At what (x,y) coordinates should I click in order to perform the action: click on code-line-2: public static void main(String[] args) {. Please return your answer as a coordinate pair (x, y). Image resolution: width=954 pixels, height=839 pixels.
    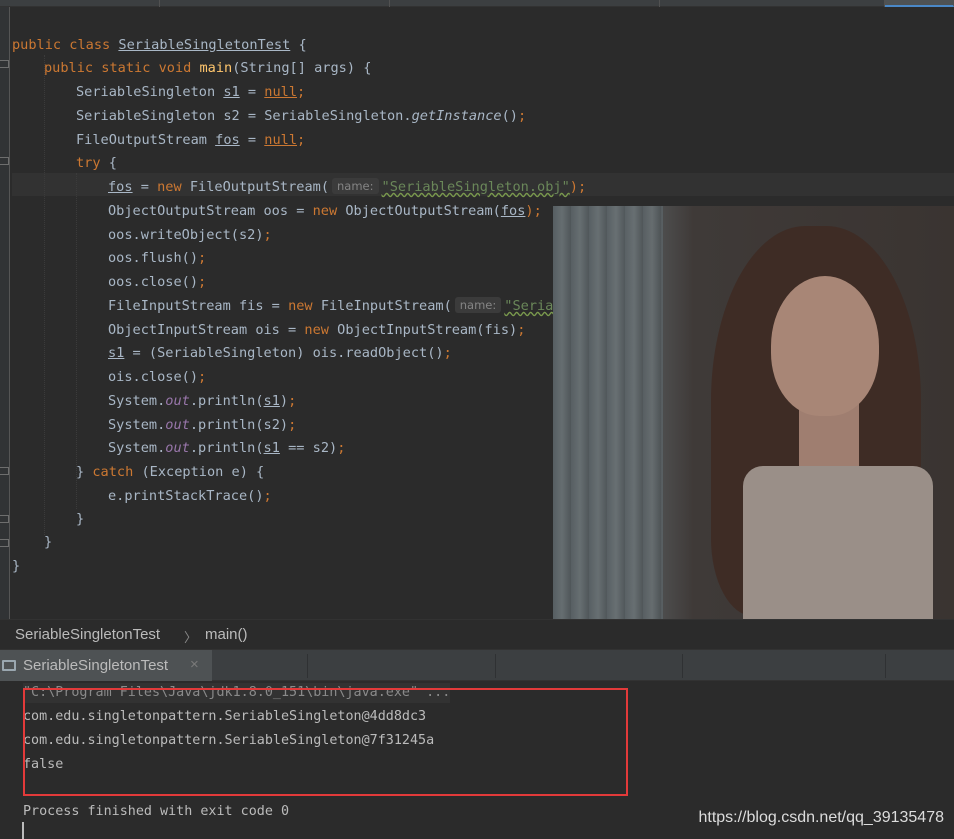
    Looking at the image, I should click on (208, 68).